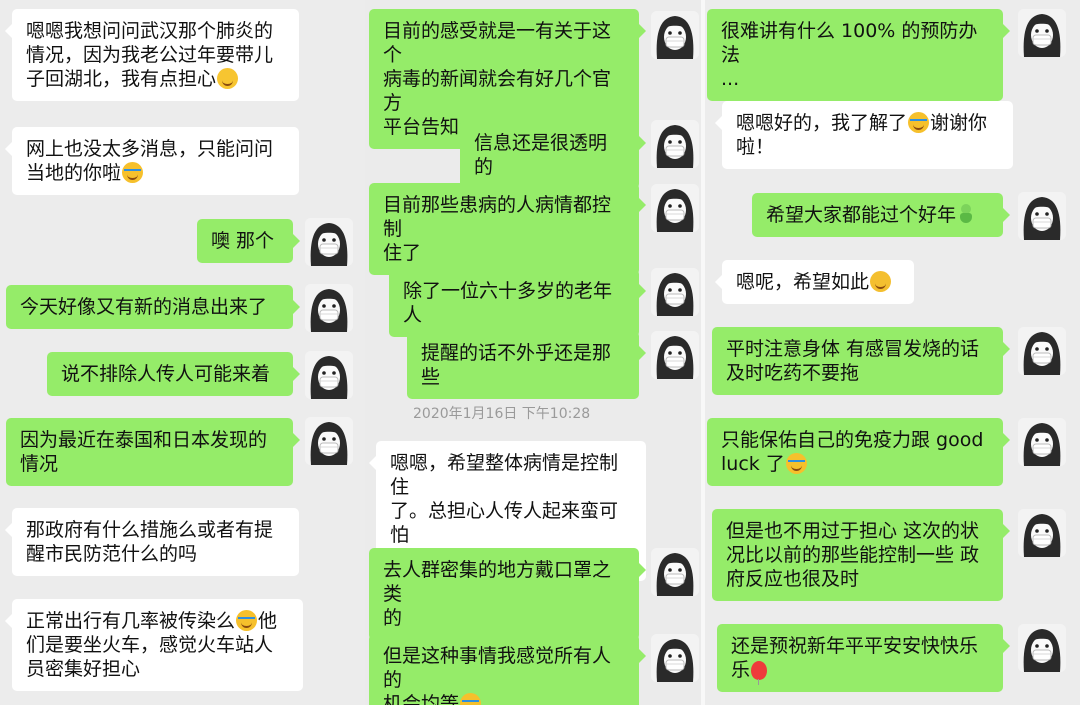 Image resolution: width=1080 pixels, height=705 pixels. I want to click on sent-message: 目前那些患病的人病情都控制 住了, so click(507, 229).